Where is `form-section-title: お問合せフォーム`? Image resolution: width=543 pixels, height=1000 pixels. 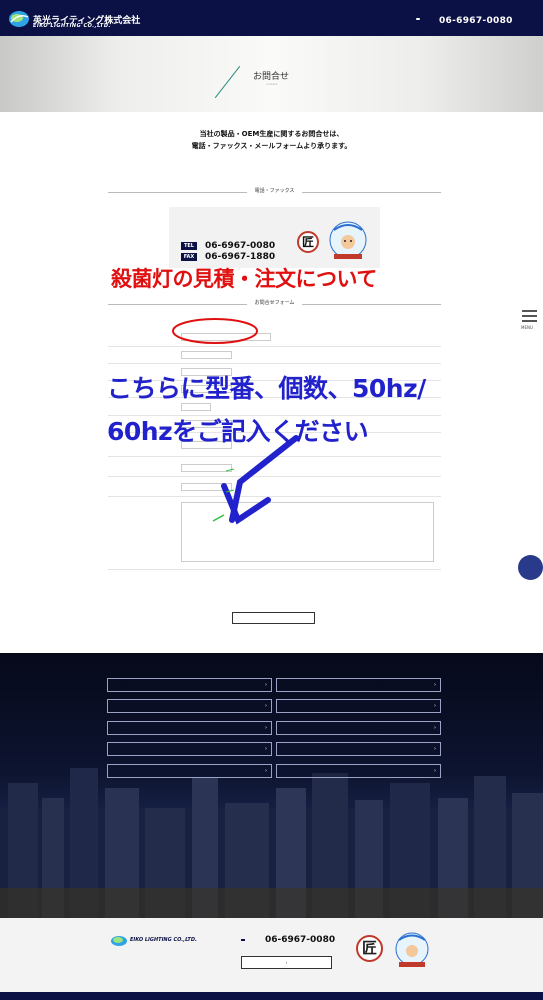 form-section-title: お問合せフォーム is located at coordinates (274, 302).